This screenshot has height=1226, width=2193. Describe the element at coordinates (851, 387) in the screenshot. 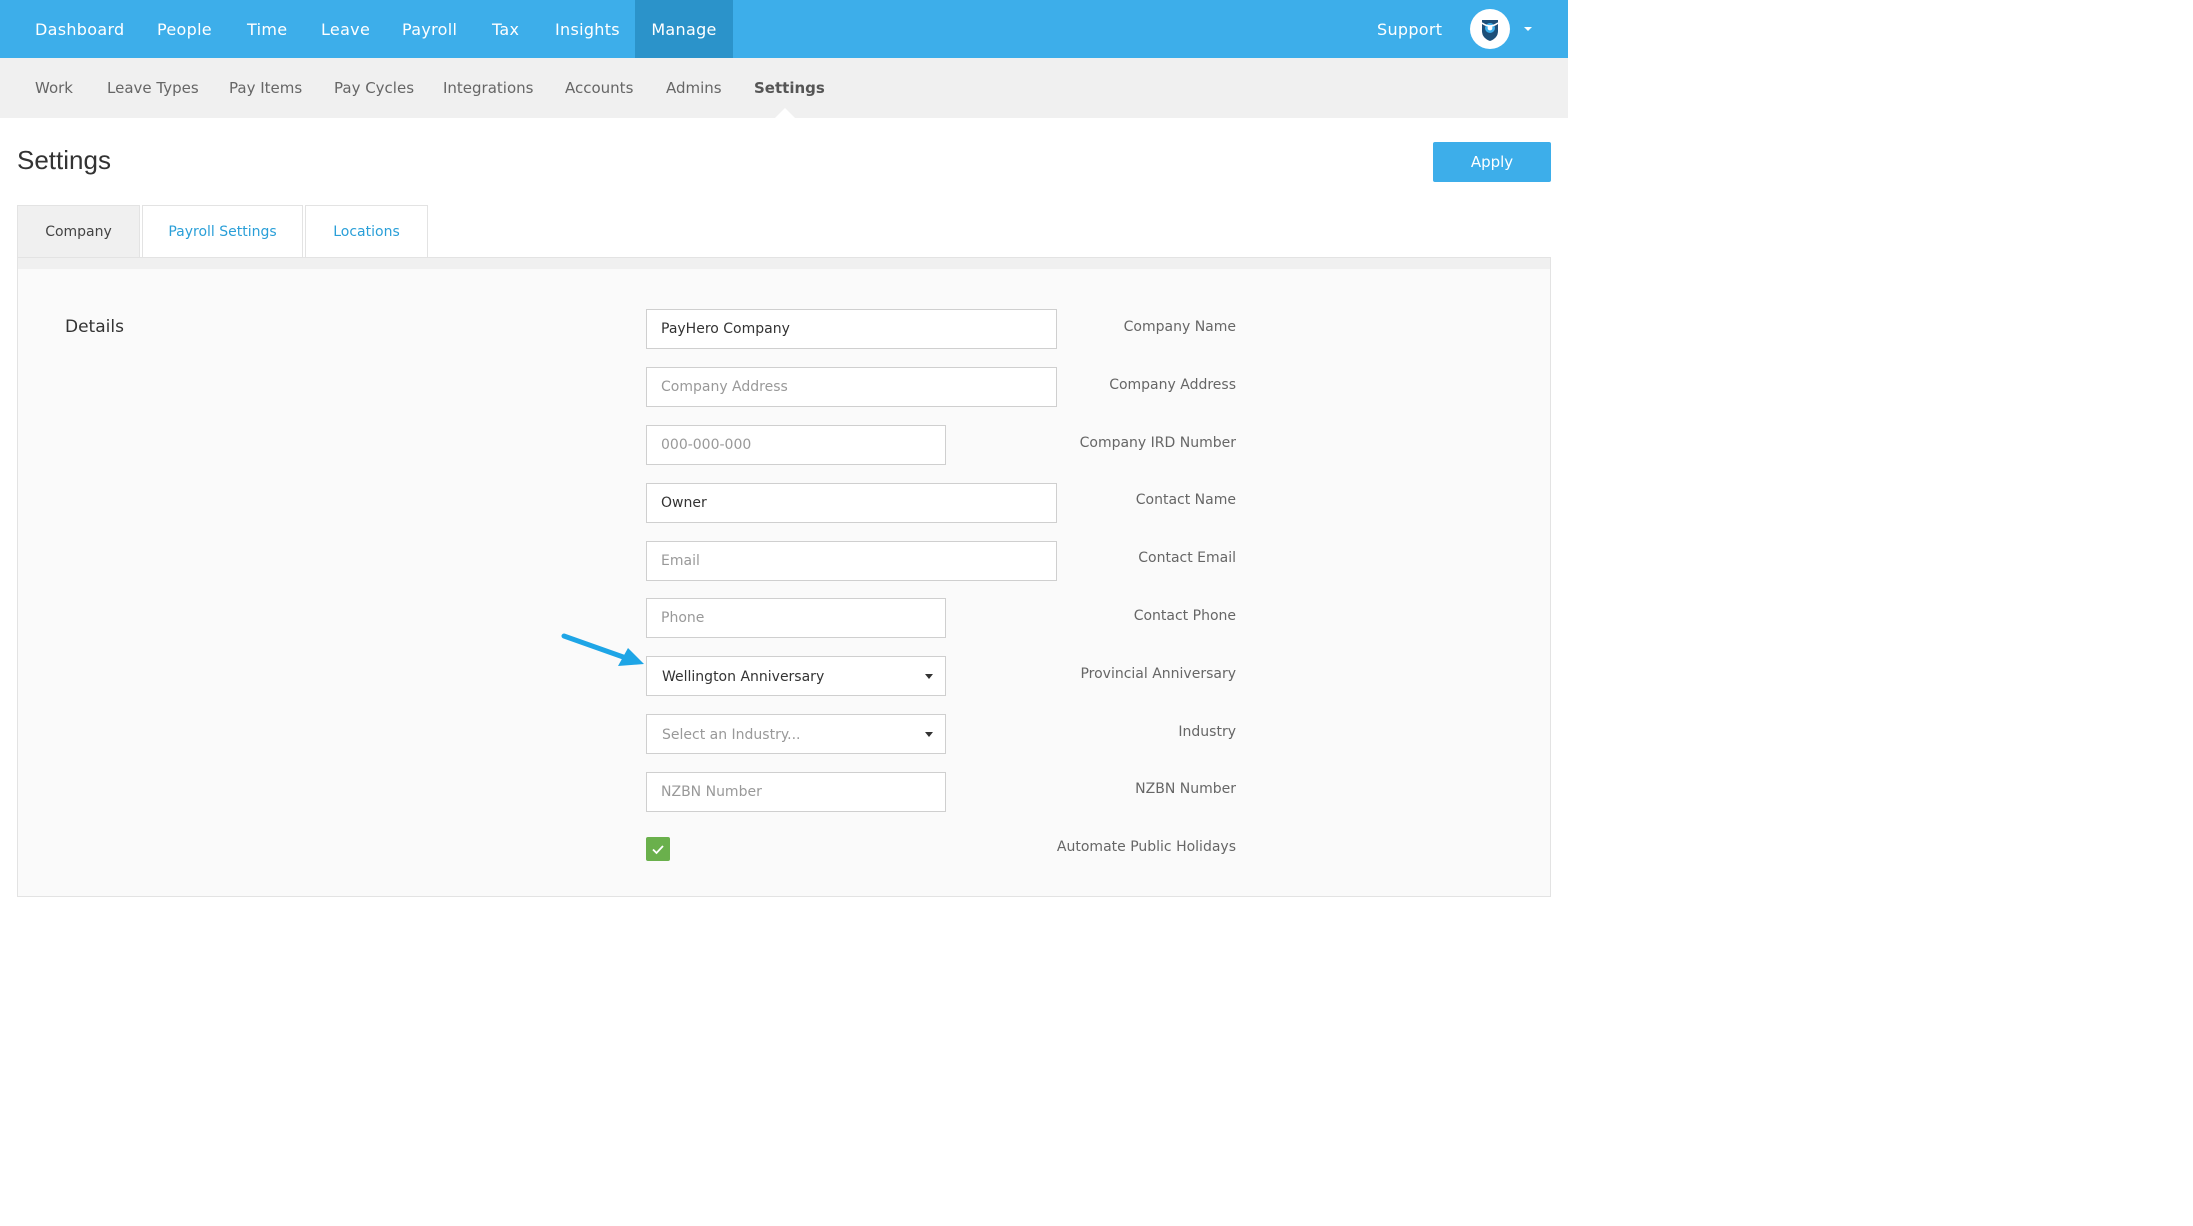

I see `company-address-input` at that location.